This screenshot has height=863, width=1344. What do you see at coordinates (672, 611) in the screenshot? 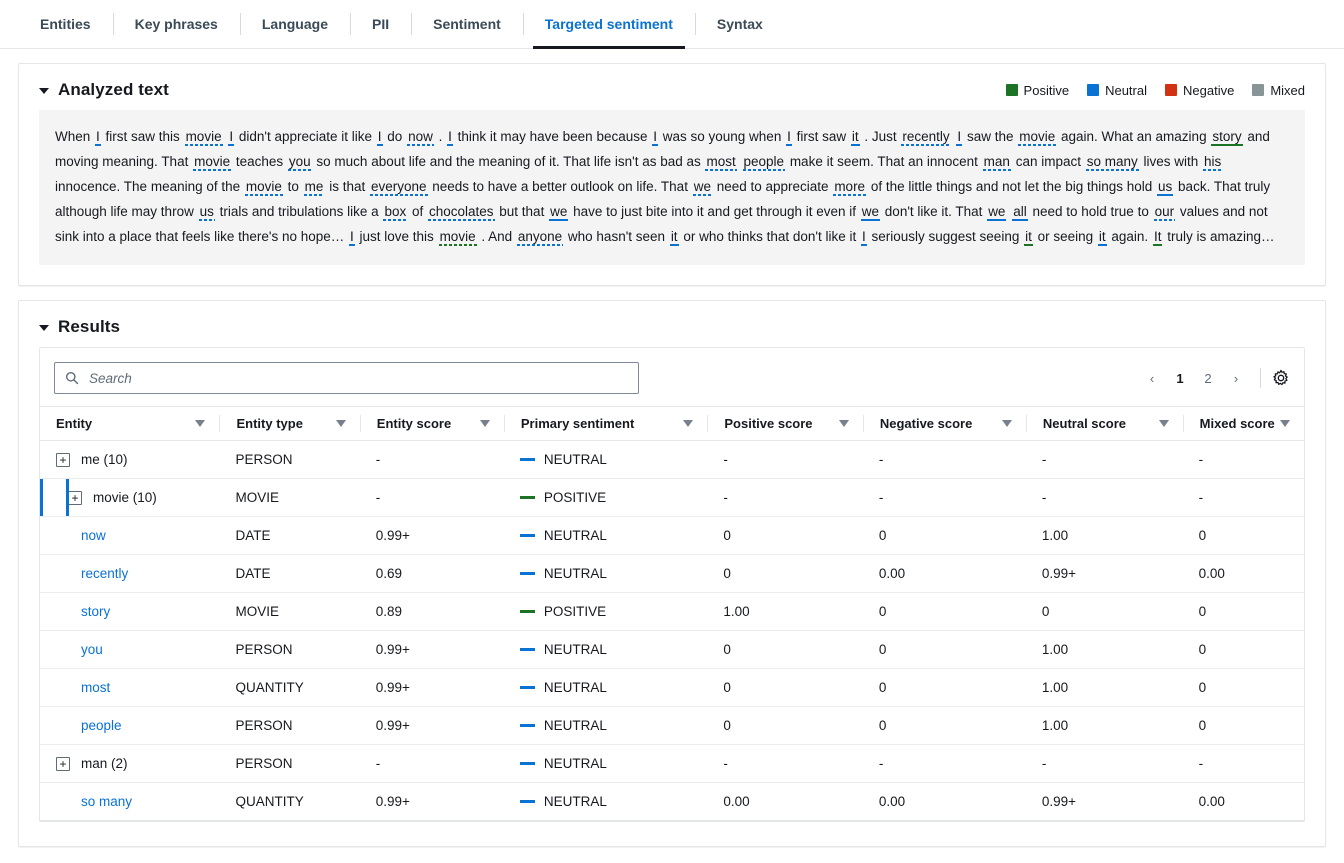
I see `table-row: story MOVIE 0.89 POSITIVE 1.00 0 0 0` at bounding box center [672, 611].